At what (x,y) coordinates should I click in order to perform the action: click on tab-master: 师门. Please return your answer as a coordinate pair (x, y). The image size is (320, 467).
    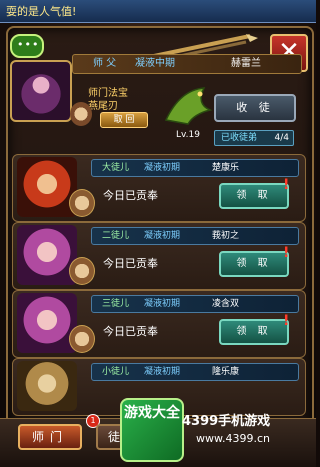
    Looking at the image, I should click on (50, 437).